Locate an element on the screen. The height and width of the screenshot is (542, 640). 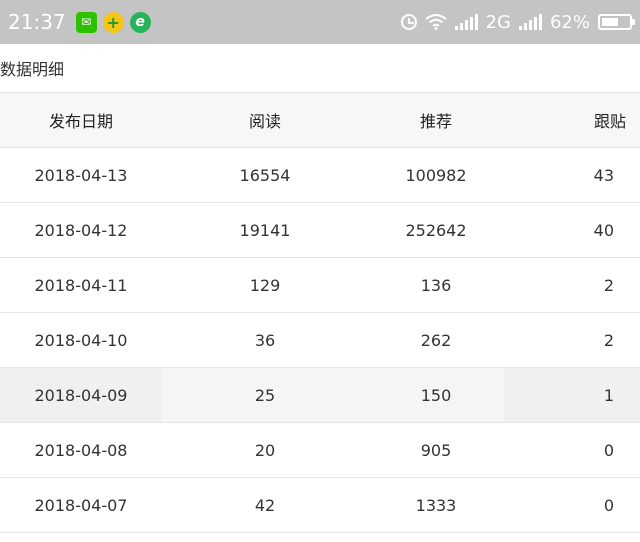
cell-comments: 40 is located at coordinates (603, 230).